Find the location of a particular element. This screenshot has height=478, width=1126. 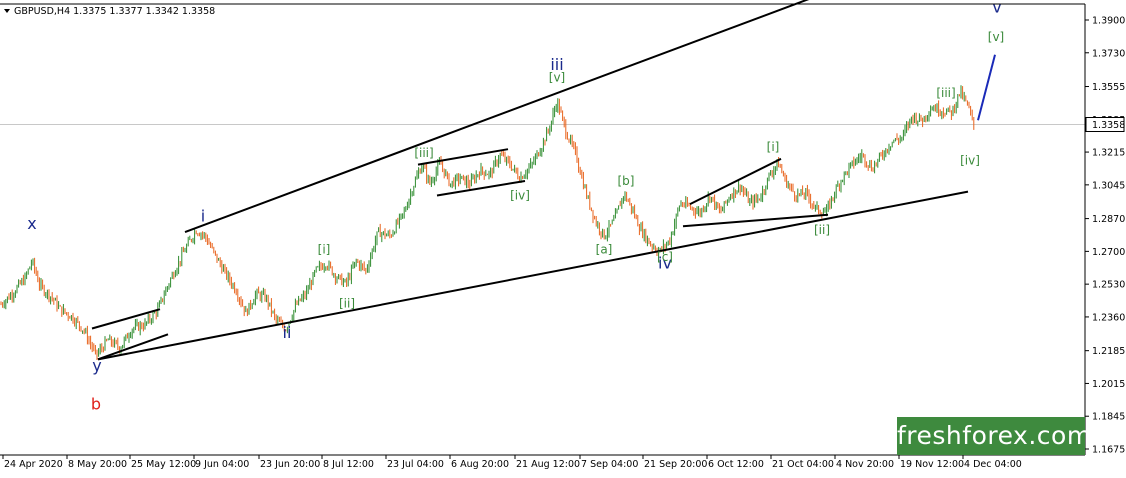

y-tick-label: 1.3555 is located at coordinates (1108, 87).